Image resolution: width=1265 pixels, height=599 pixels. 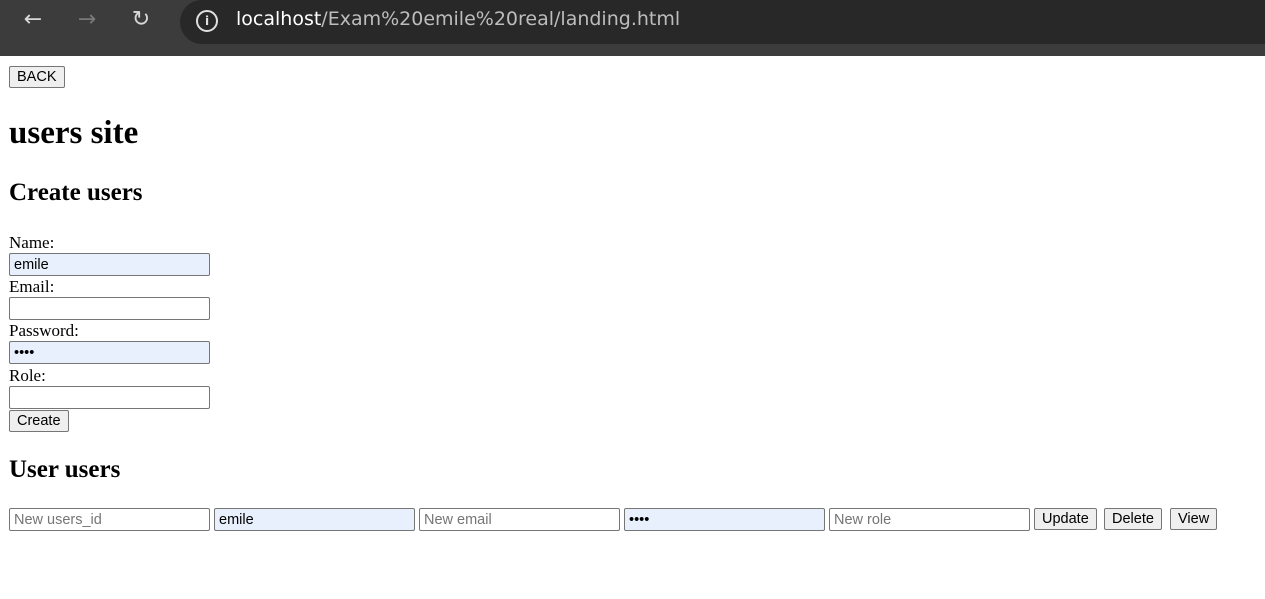 I want to click on update-password-input, so click(x=724, y=519).